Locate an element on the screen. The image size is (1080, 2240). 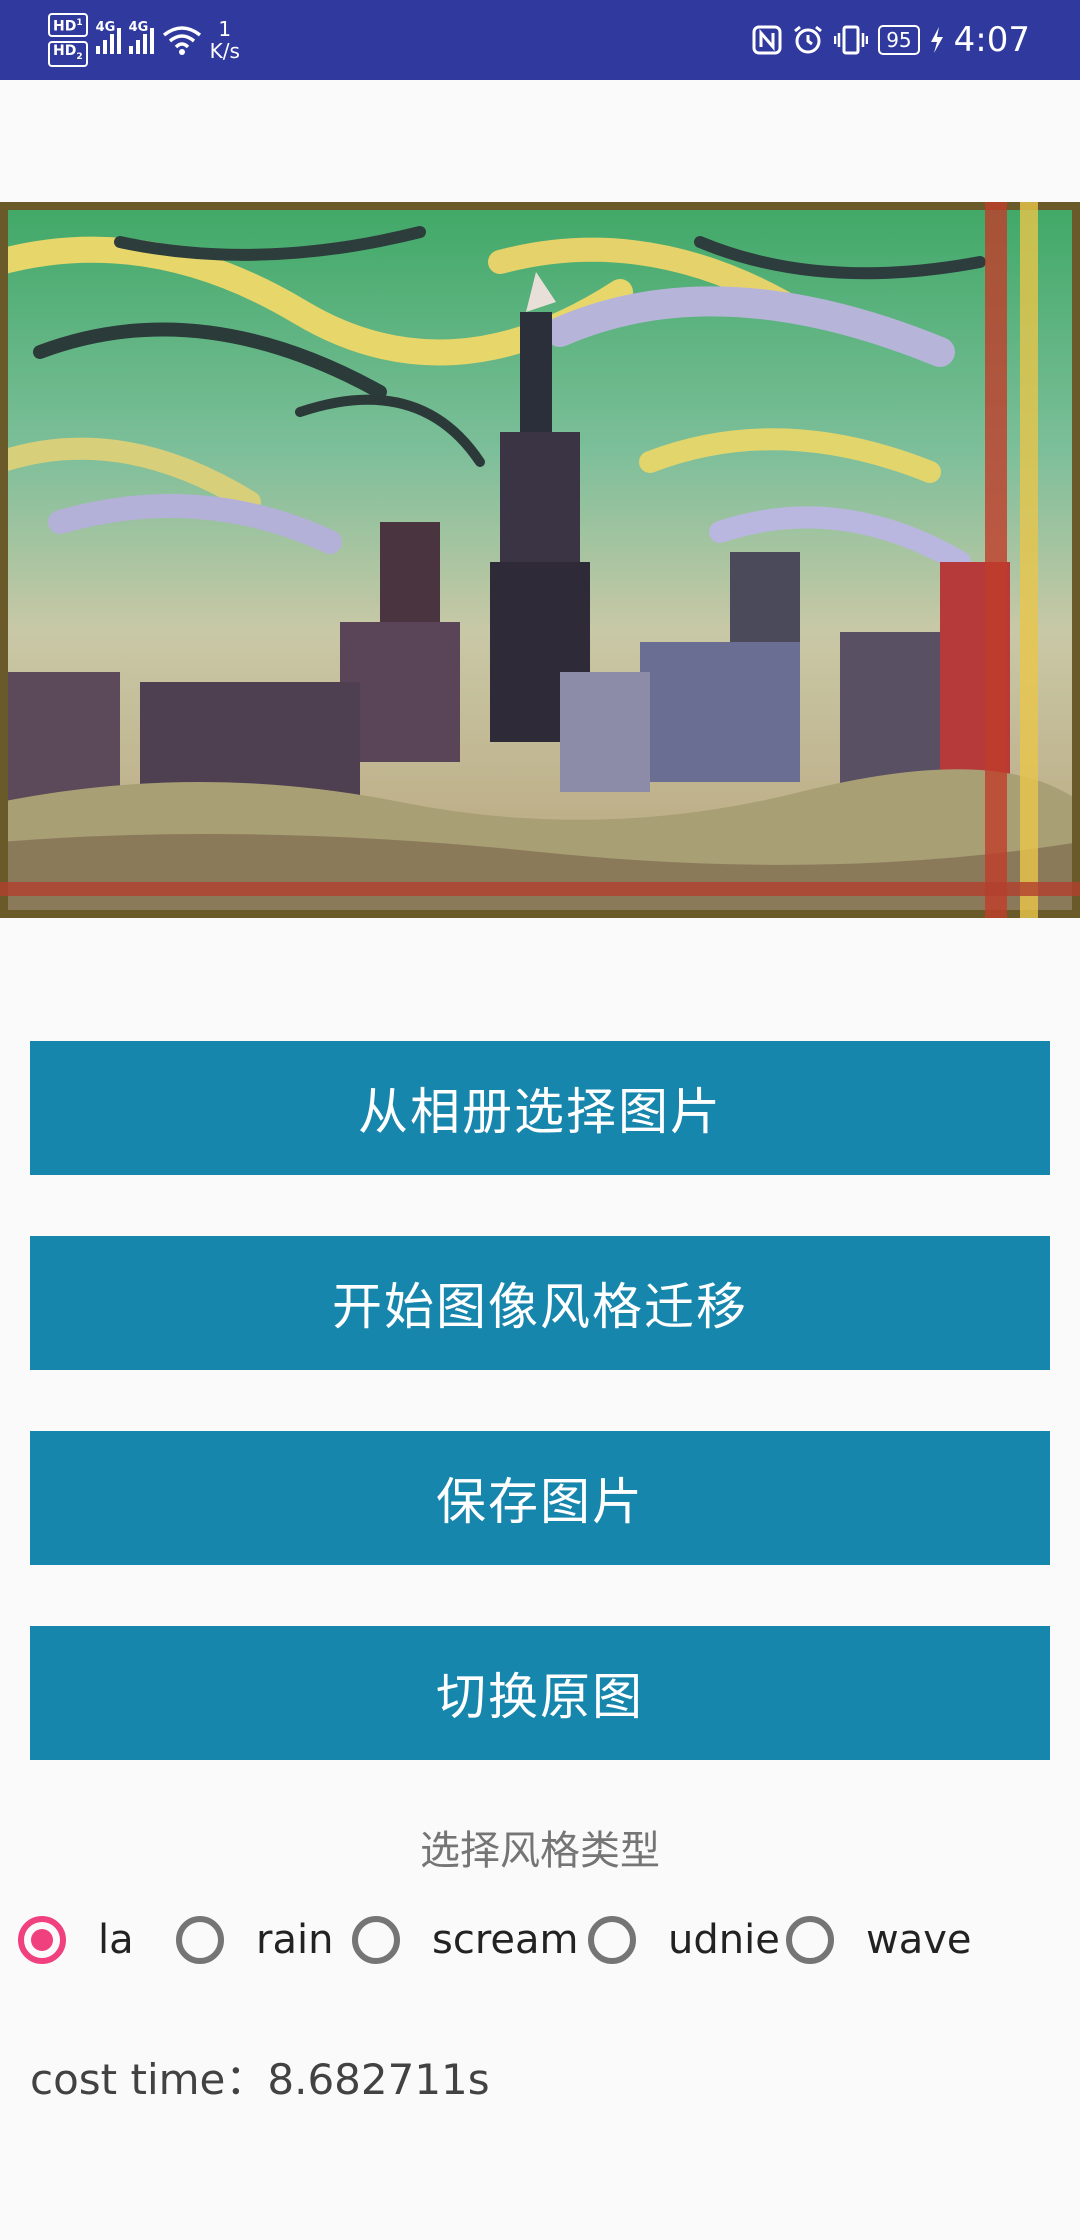
status-left: HD1 HD2 4G 4G 1 K/s is located at coordinates (144, 40).